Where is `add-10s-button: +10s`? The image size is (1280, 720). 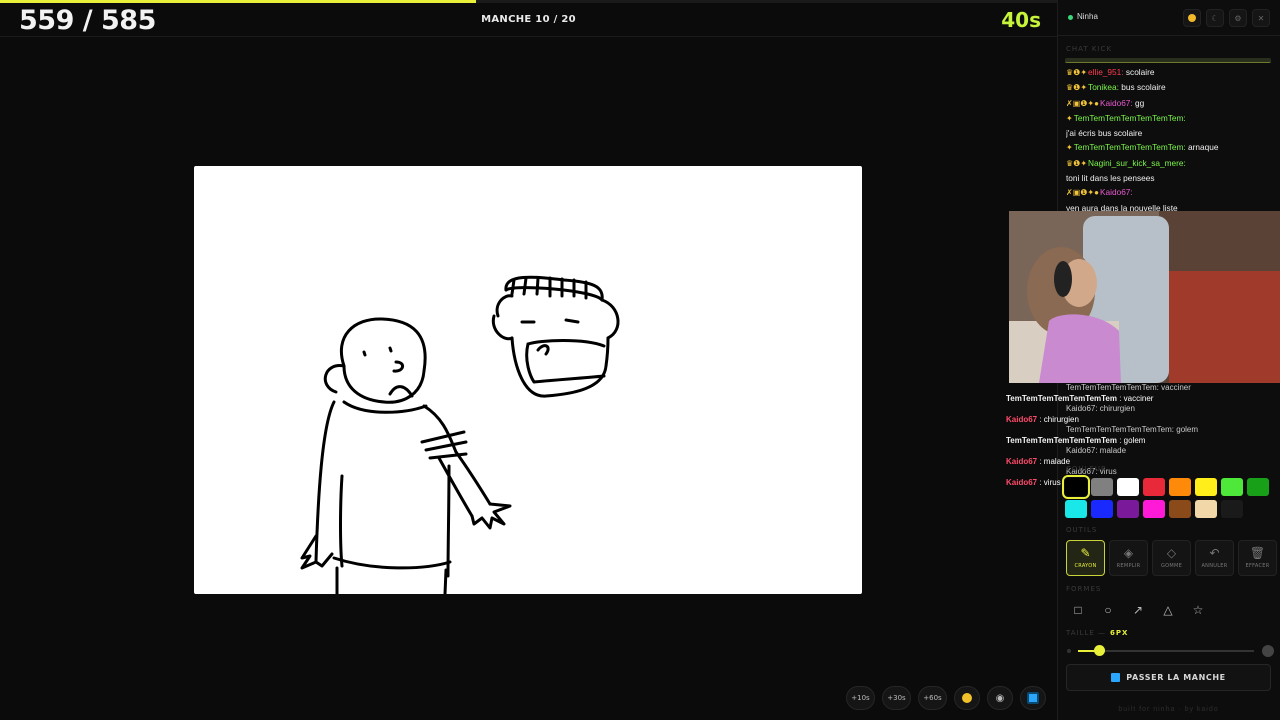 add-10s-button: +10s is located at coordinates (860, 698).